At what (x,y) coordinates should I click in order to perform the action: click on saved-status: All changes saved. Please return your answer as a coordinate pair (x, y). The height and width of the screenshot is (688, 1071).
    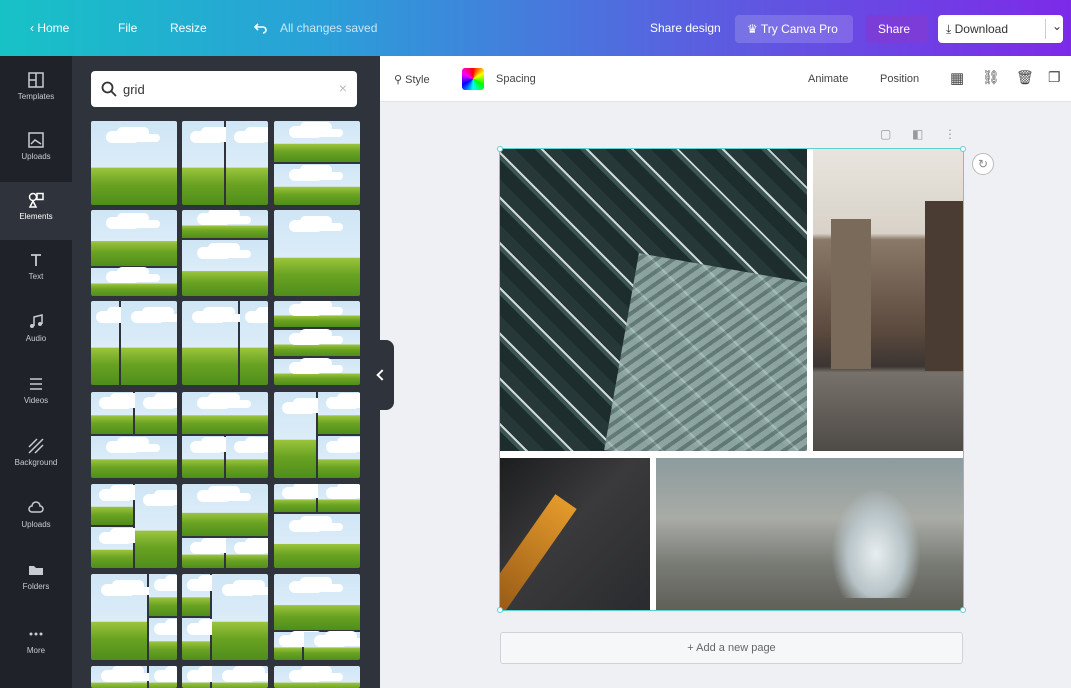
    Looking at the image, I should click on (329, 28).